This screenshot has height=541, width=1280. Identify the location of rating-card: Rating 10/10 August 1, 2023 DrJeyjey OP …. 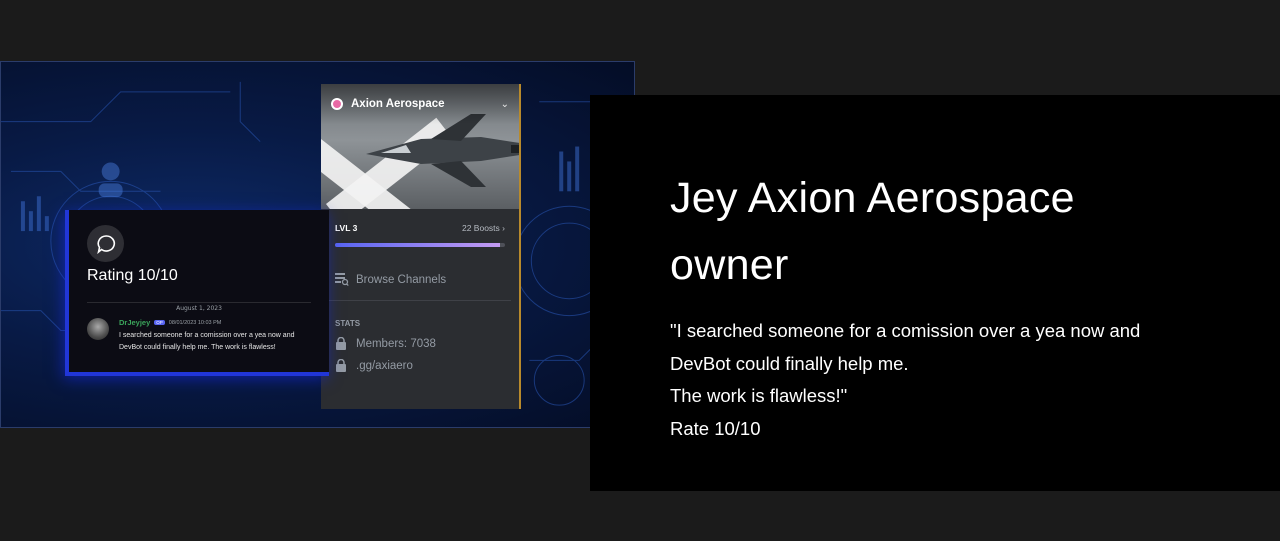
(197, 293).